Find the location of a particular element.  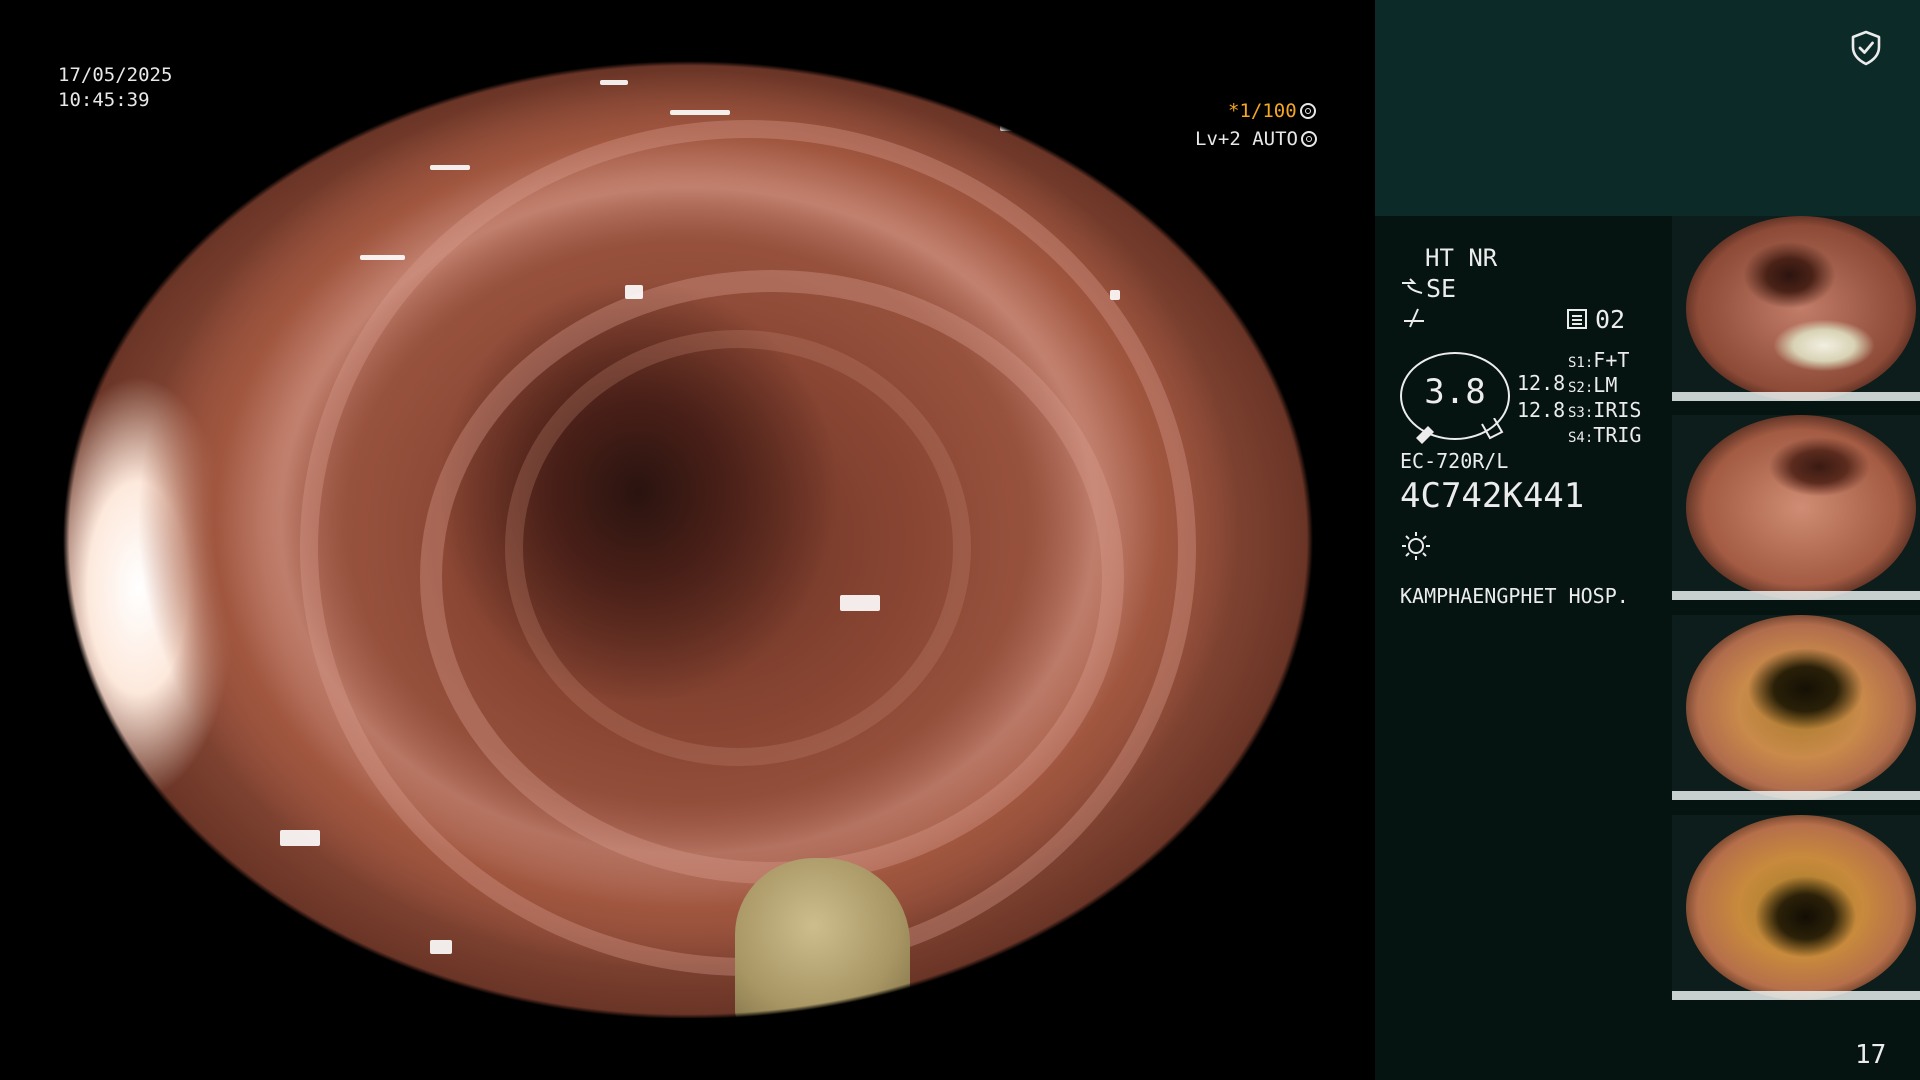

gauge-needle-icon is located at coordinates (1460, 431).